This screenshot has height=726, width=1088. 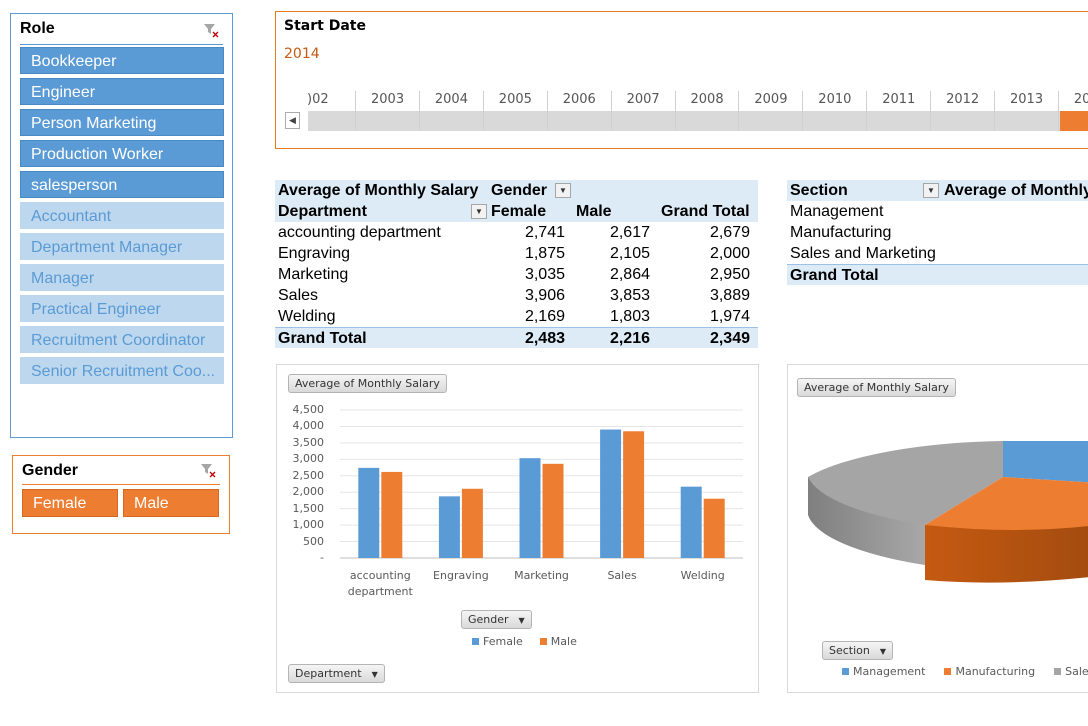 I want to click on legend-swatch-male, so click(x=543, y=641).